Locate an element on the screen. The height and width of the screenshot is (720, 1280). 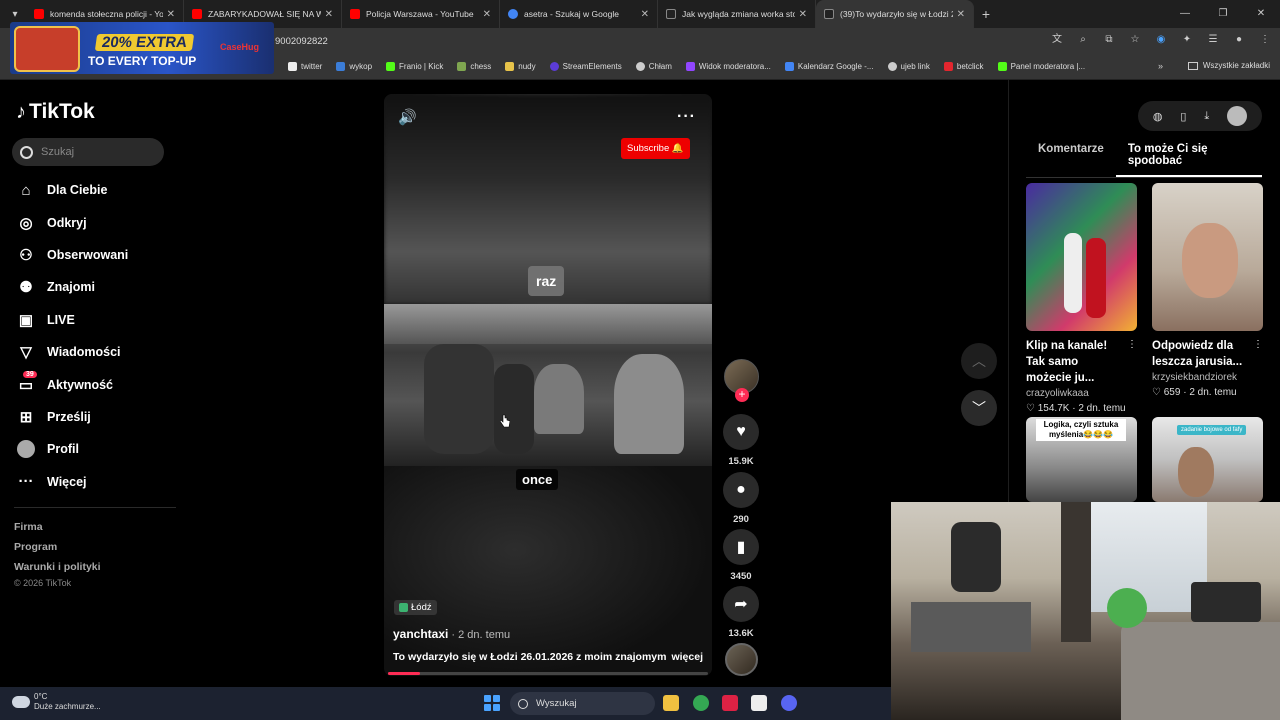
video-progress-bar is located at coordinates (548, 673).